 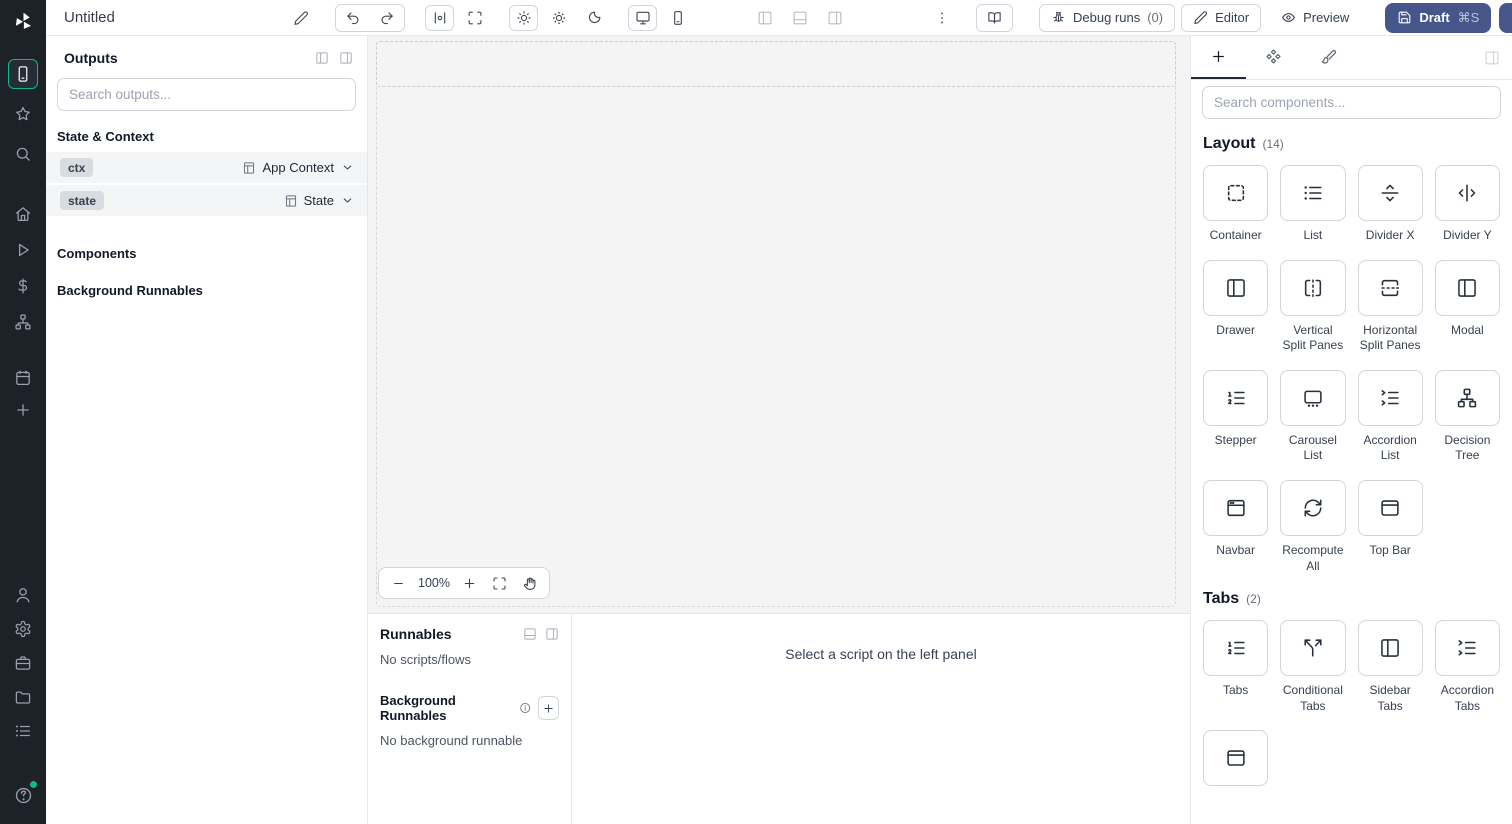 What do you see at coordinates (1351, 102) in the screenshot?
I see `components-search-input` at bounding box center [1351, 102].